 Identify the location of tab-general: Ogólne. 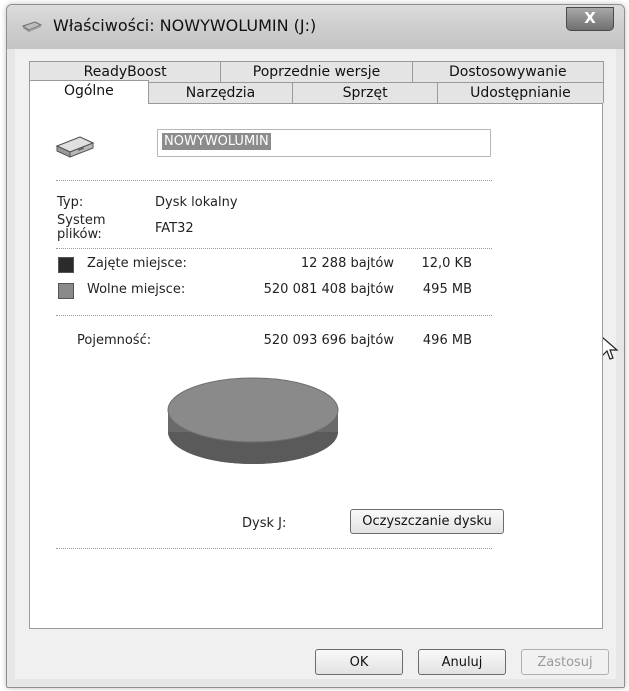
(89, 92).